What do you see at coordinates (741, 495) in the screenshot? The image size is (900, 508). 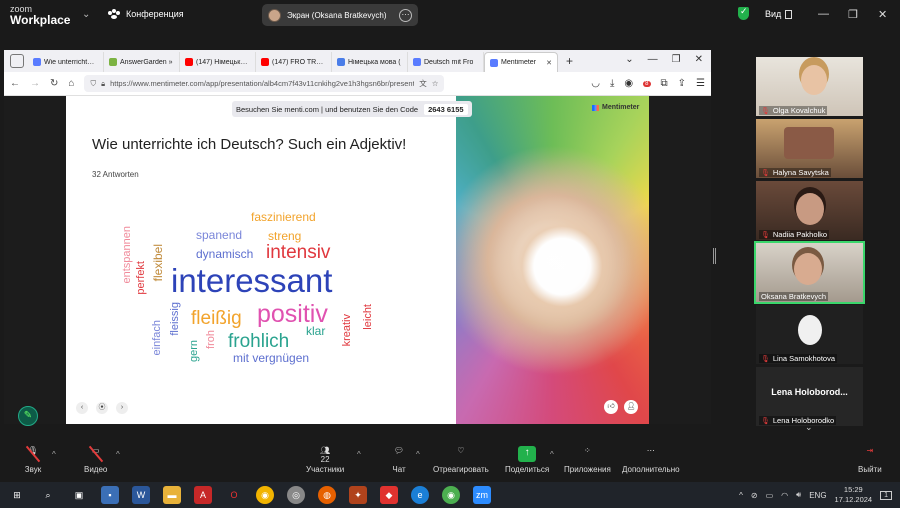 I see `tray-chevron-icon: ^` at bounding box center [741, 495].